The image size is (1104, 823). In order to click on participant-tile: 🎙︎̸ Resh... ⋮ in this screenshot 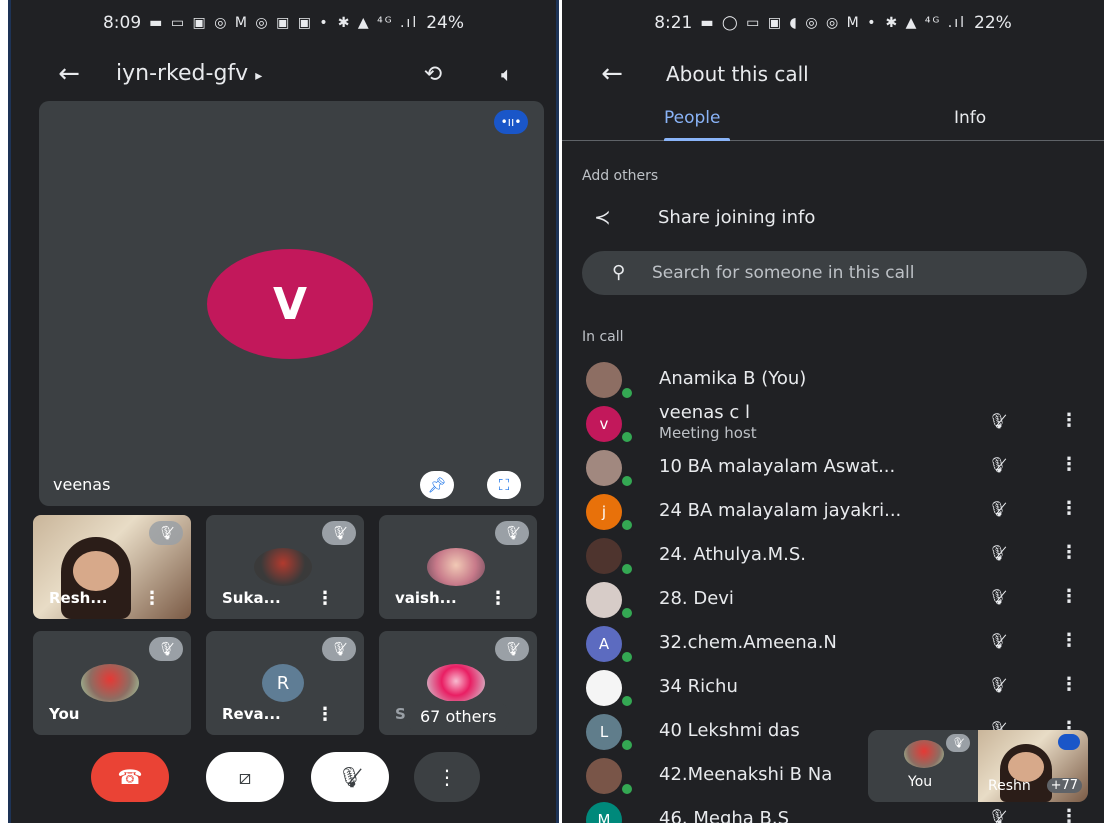, I will do `click(112, 567)`.